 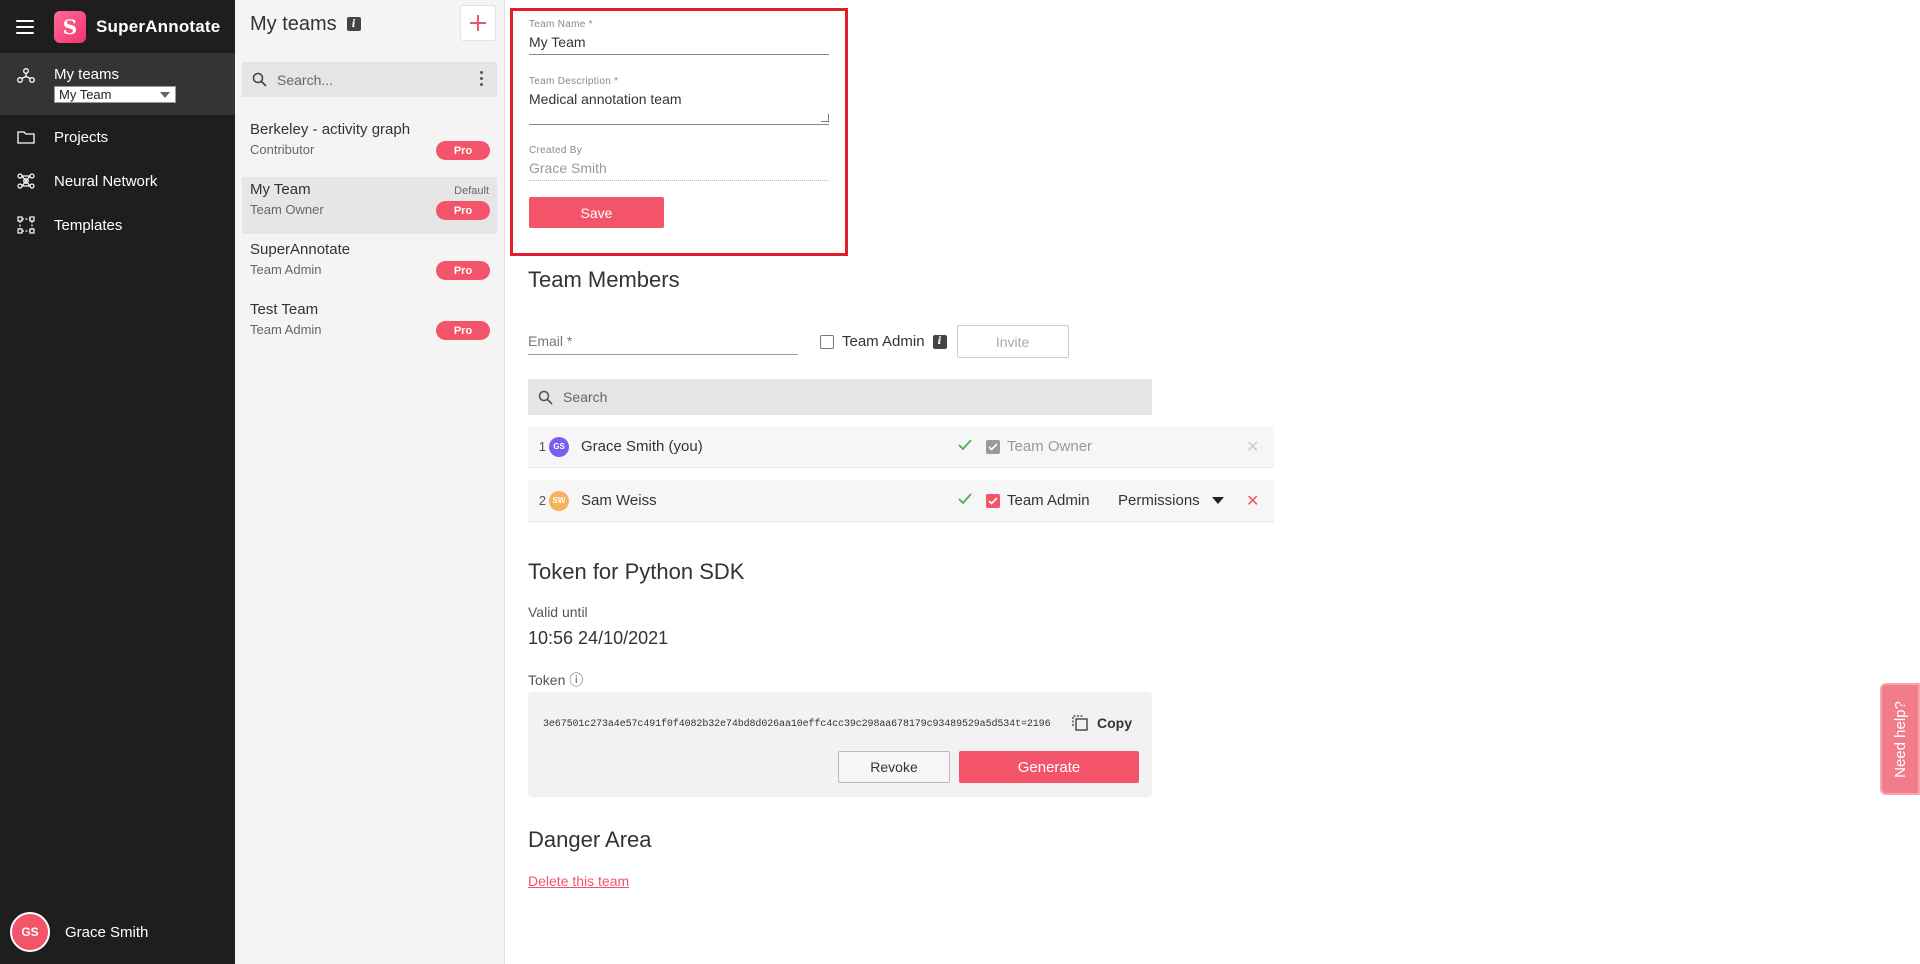 I want to click on generate-button: Generate, so click(x=1049, y=767).